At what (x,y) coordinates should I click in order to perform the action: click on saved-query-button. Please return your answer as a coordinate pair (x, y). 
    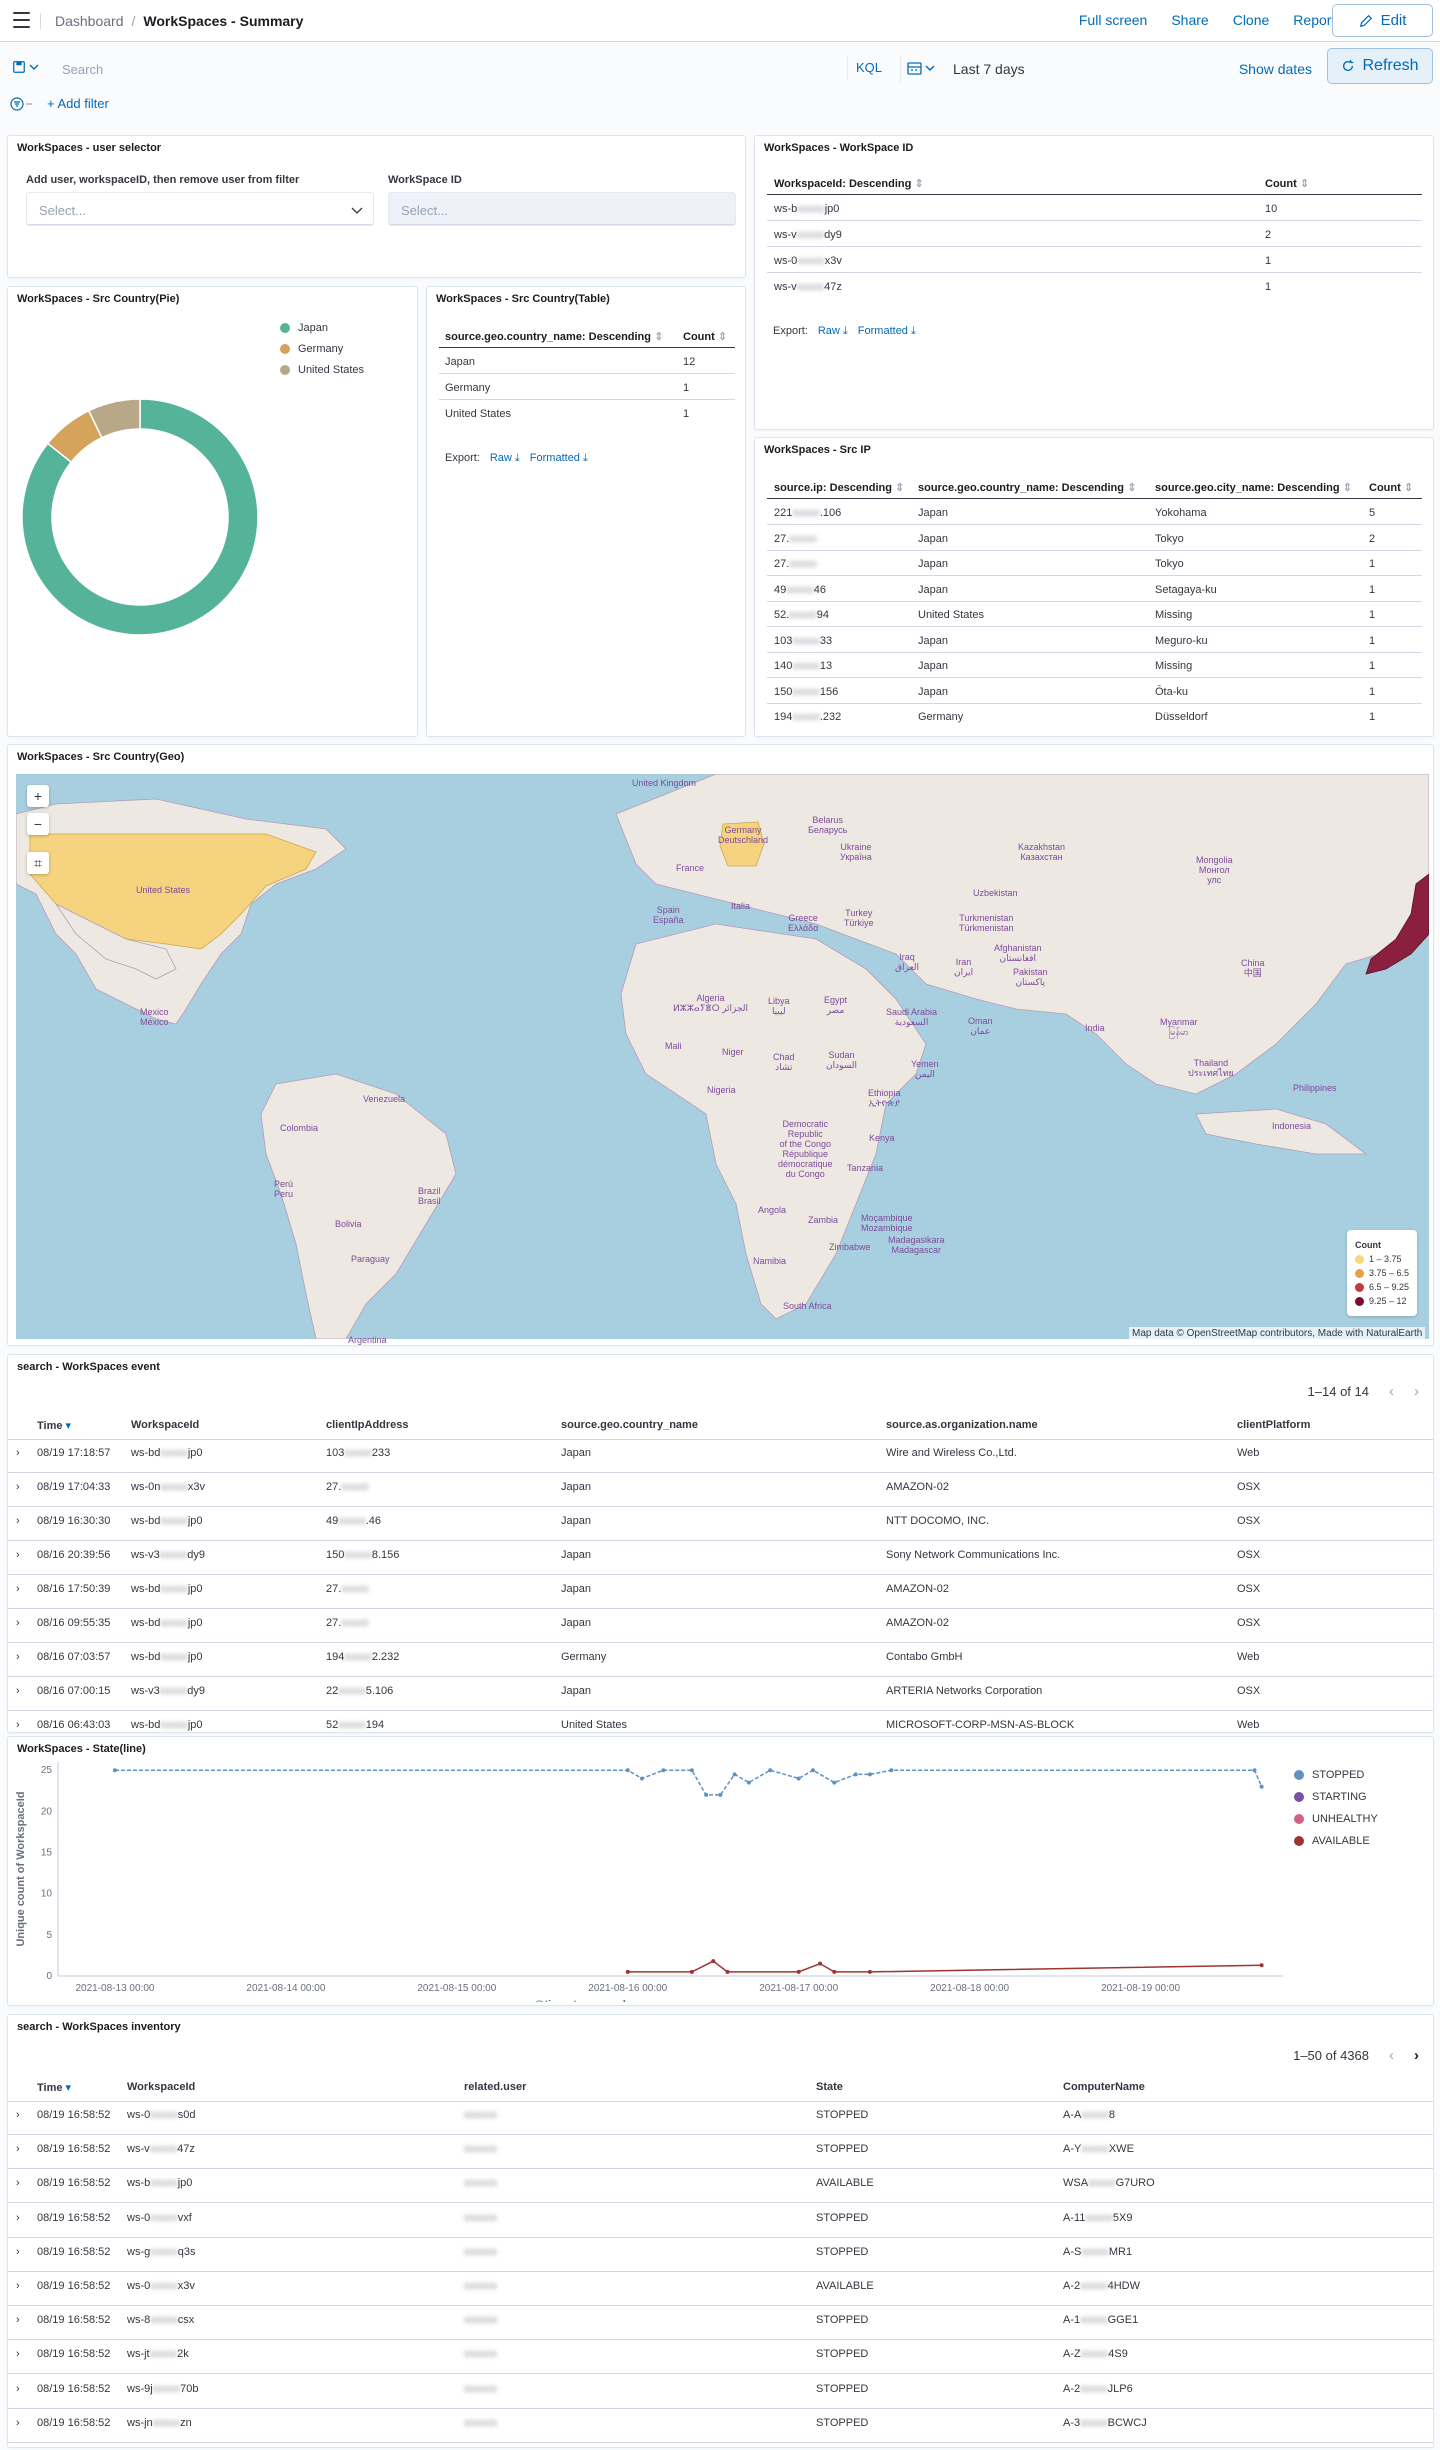
    Looking at the image, I should click on (25, 67).